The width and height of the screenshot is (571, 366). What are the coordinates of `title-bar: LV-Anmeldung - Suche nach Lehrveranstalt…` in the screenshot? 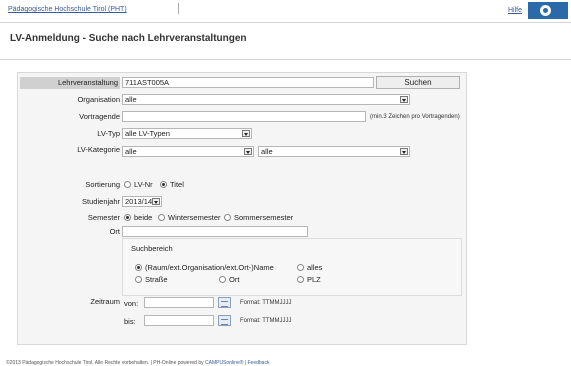 It's located at (285, 41).